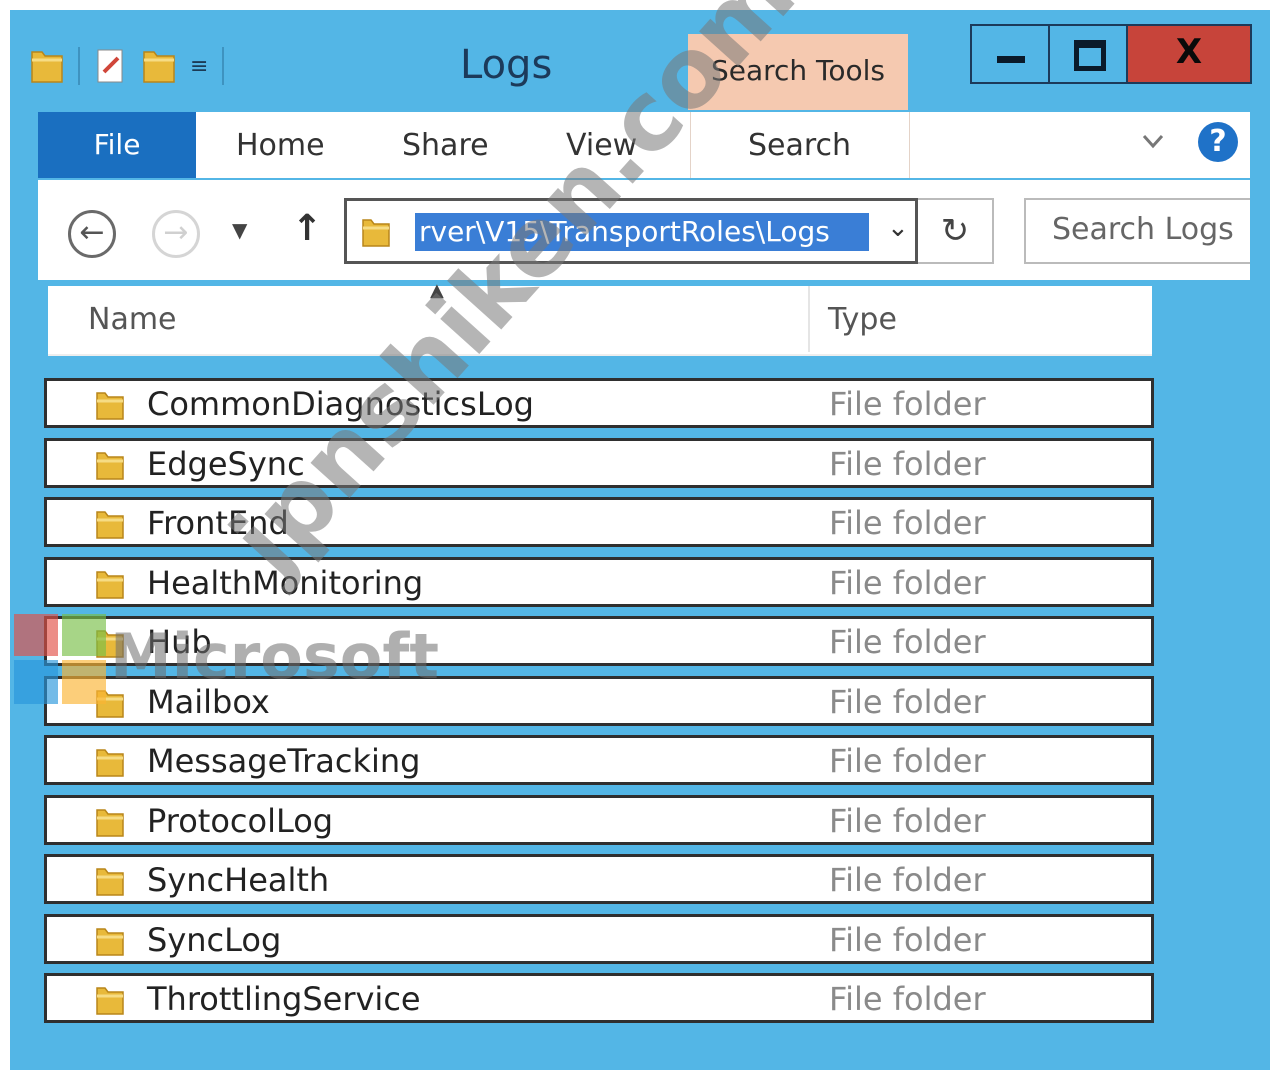  What do you see at coordinates (307, 228) in the screenshot?
I see `up-icon: ↑` at bounding box center [307, 228].